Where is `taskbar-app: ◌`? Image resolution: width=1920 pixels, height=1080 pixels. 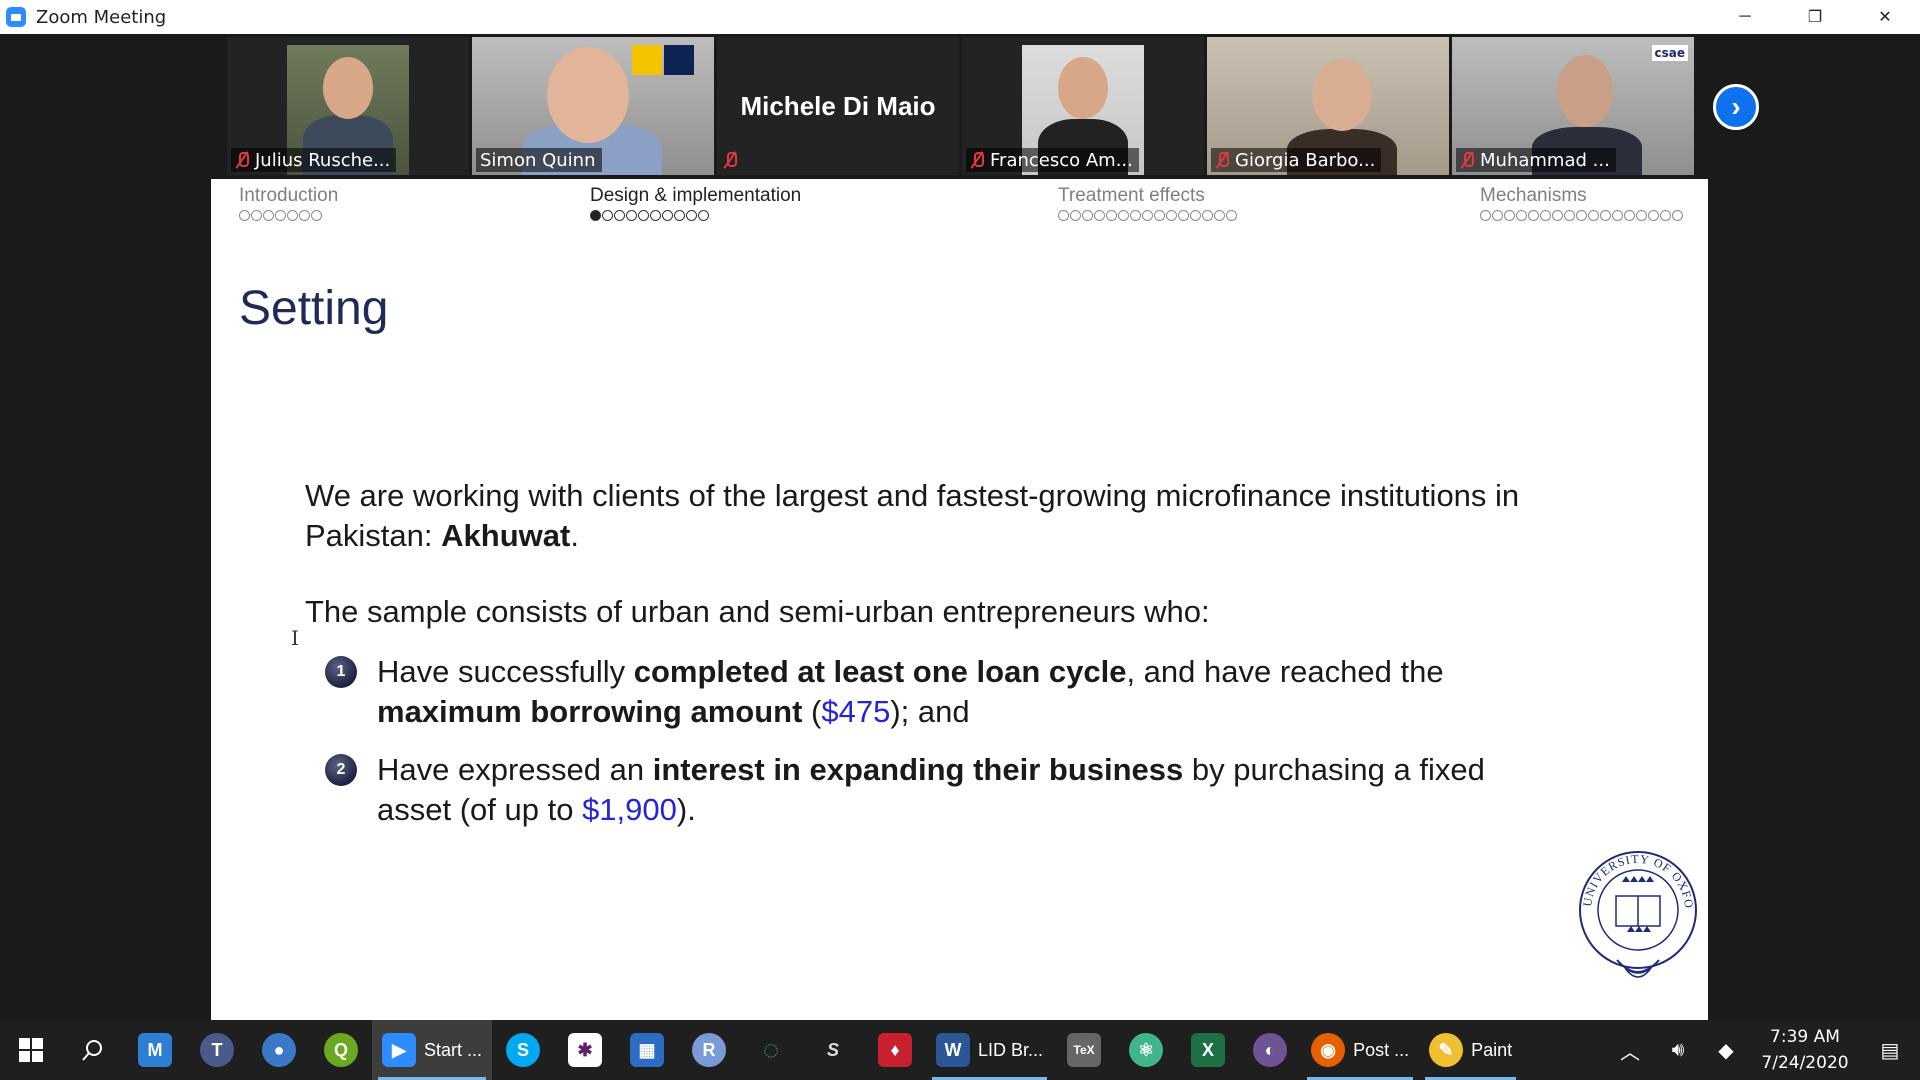
taskbar-app: ◌ is located at coordinates (771, 1050).